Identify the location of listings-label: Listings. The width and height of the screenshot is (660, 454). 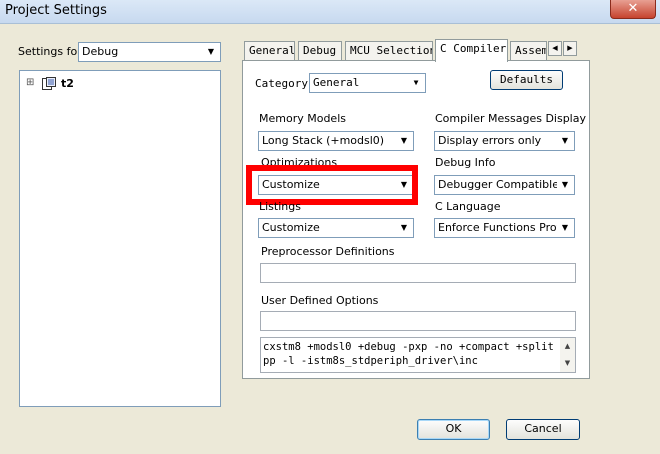
(280, 206).